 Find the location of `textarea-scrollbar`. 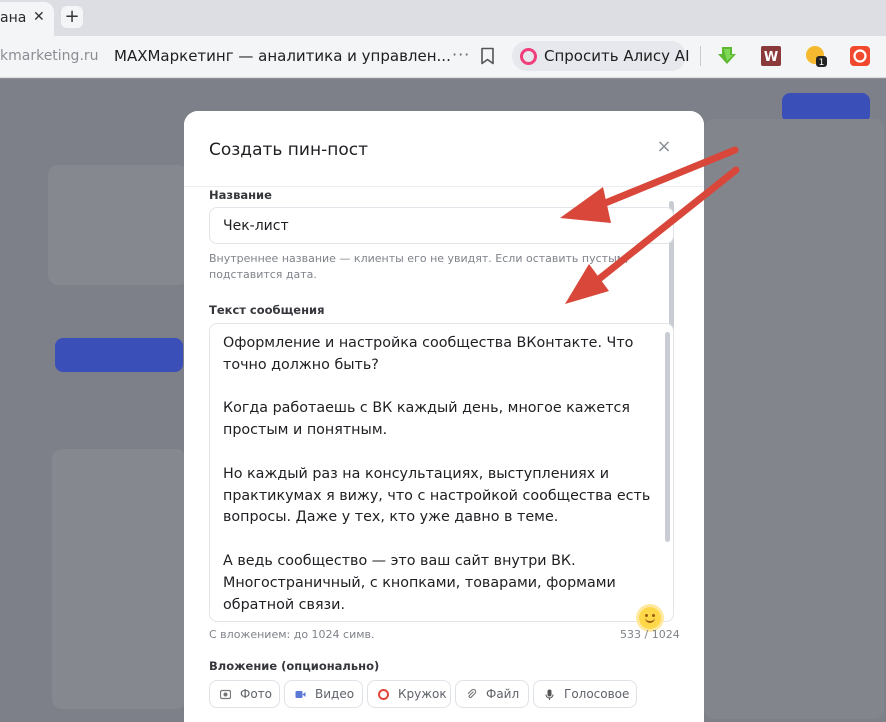

textarea-scrollbar is located at coordinates (667, 437).